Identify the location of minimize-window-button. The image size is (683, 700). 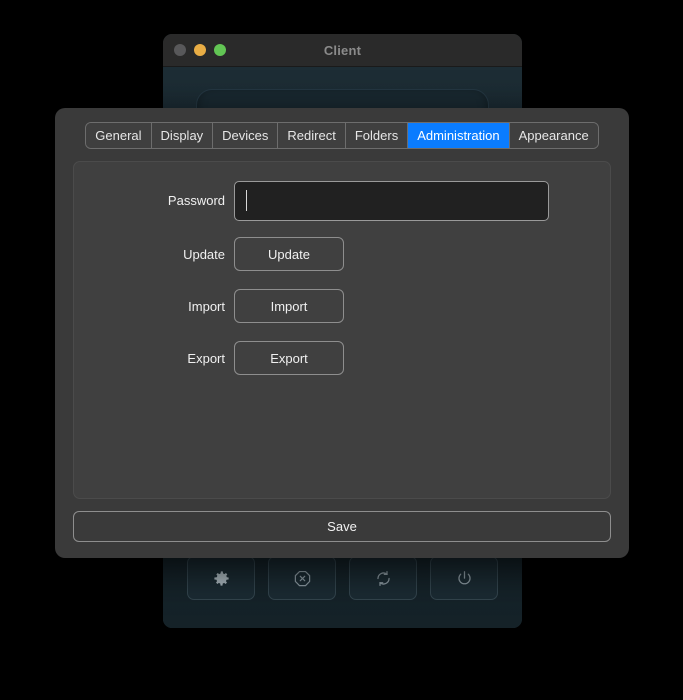
(200, 50).